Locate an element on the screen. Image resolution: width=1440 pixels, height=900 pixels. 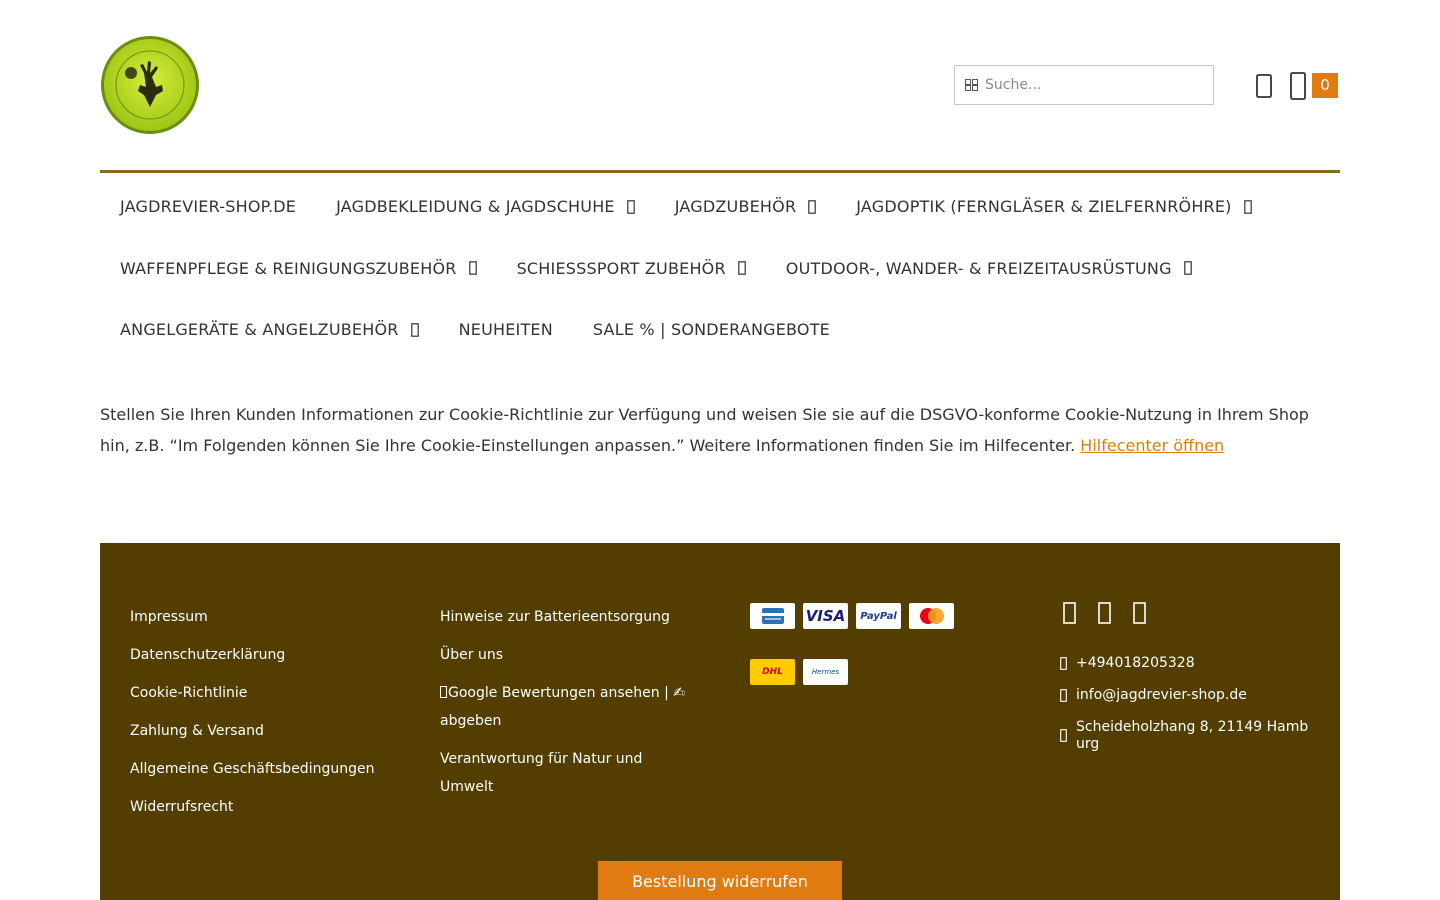
contact-phone: +494018205328 is located at coordinates (1187, 663).